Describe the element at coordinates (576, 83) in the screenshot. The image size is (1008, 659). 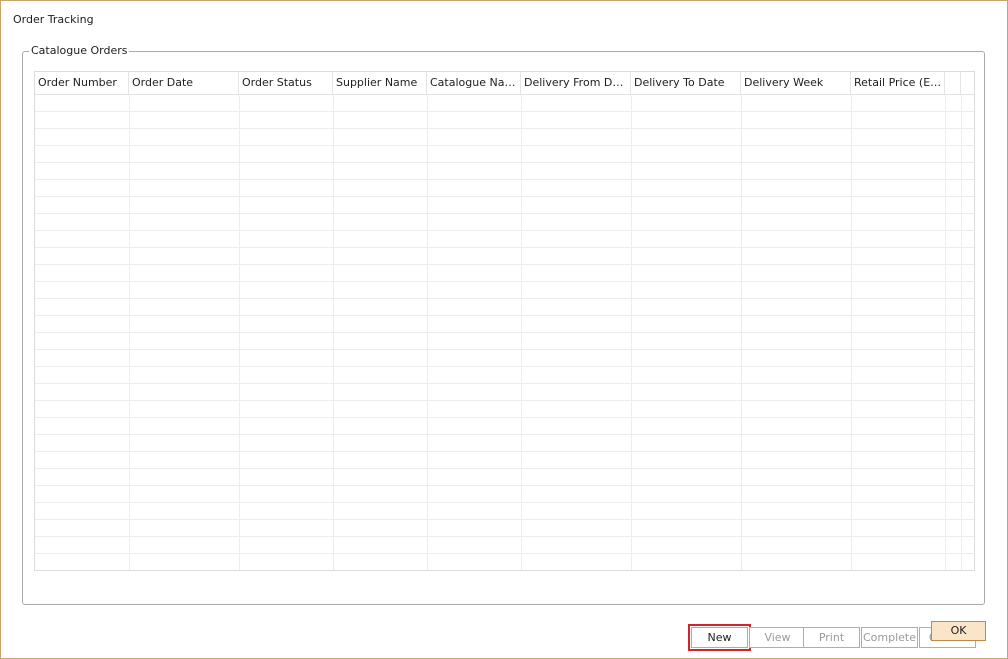
I see `column-delivery-from-date: Delivery From Date` at that location.